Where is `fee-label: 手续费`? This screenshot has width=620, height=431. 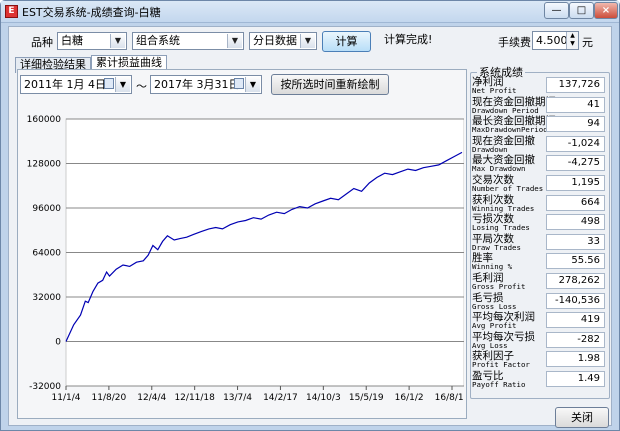
fee-label: 手续费 is located at coordinates (514, 42).